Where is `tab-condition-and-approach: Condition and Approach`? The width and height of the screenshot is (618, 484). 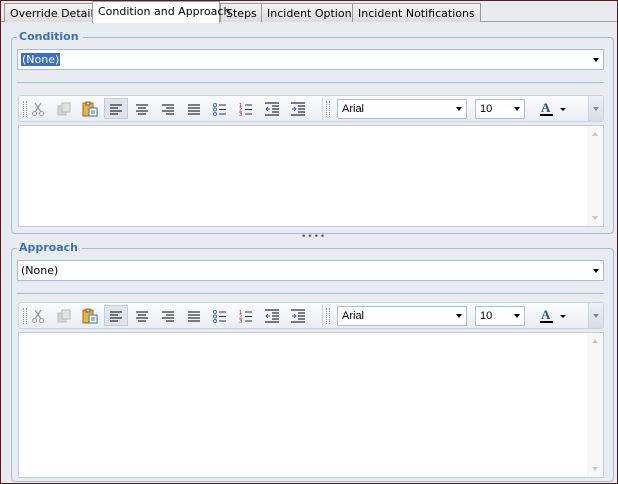 tab-condition-and-approach: Condition and Approach is located at coordinates (161, 12).